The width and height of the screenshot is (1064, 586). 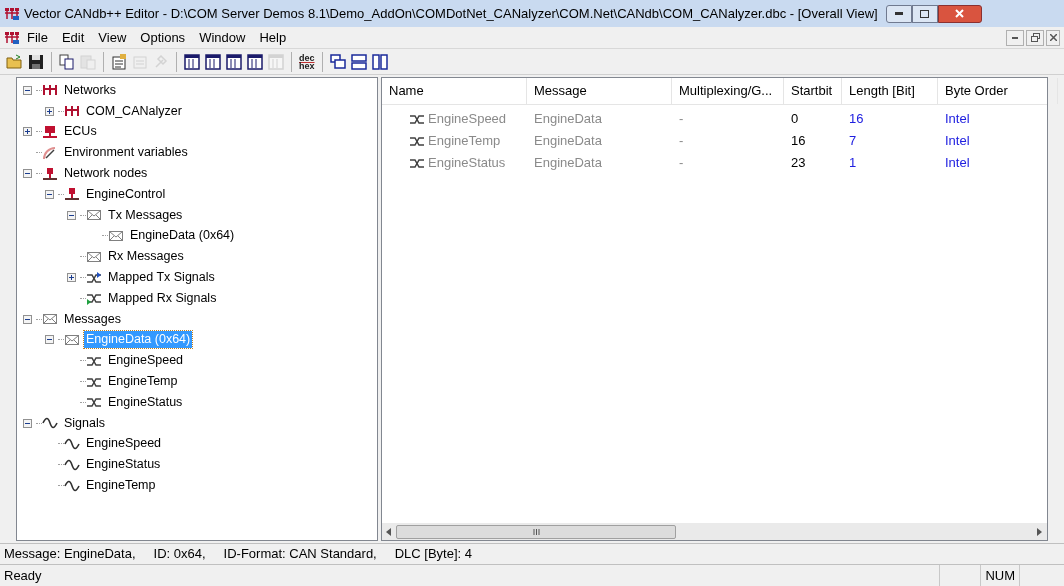 I want to click on info-text: Message: EngineData,, so click(x=70, y=554).